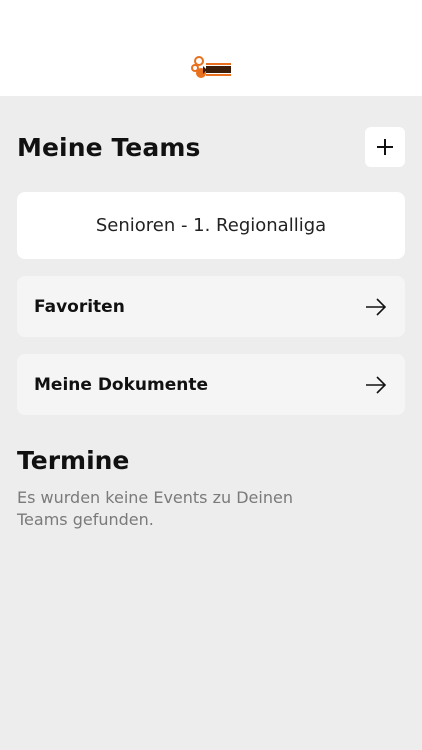  I want to click on app-header, so click(211, 48).